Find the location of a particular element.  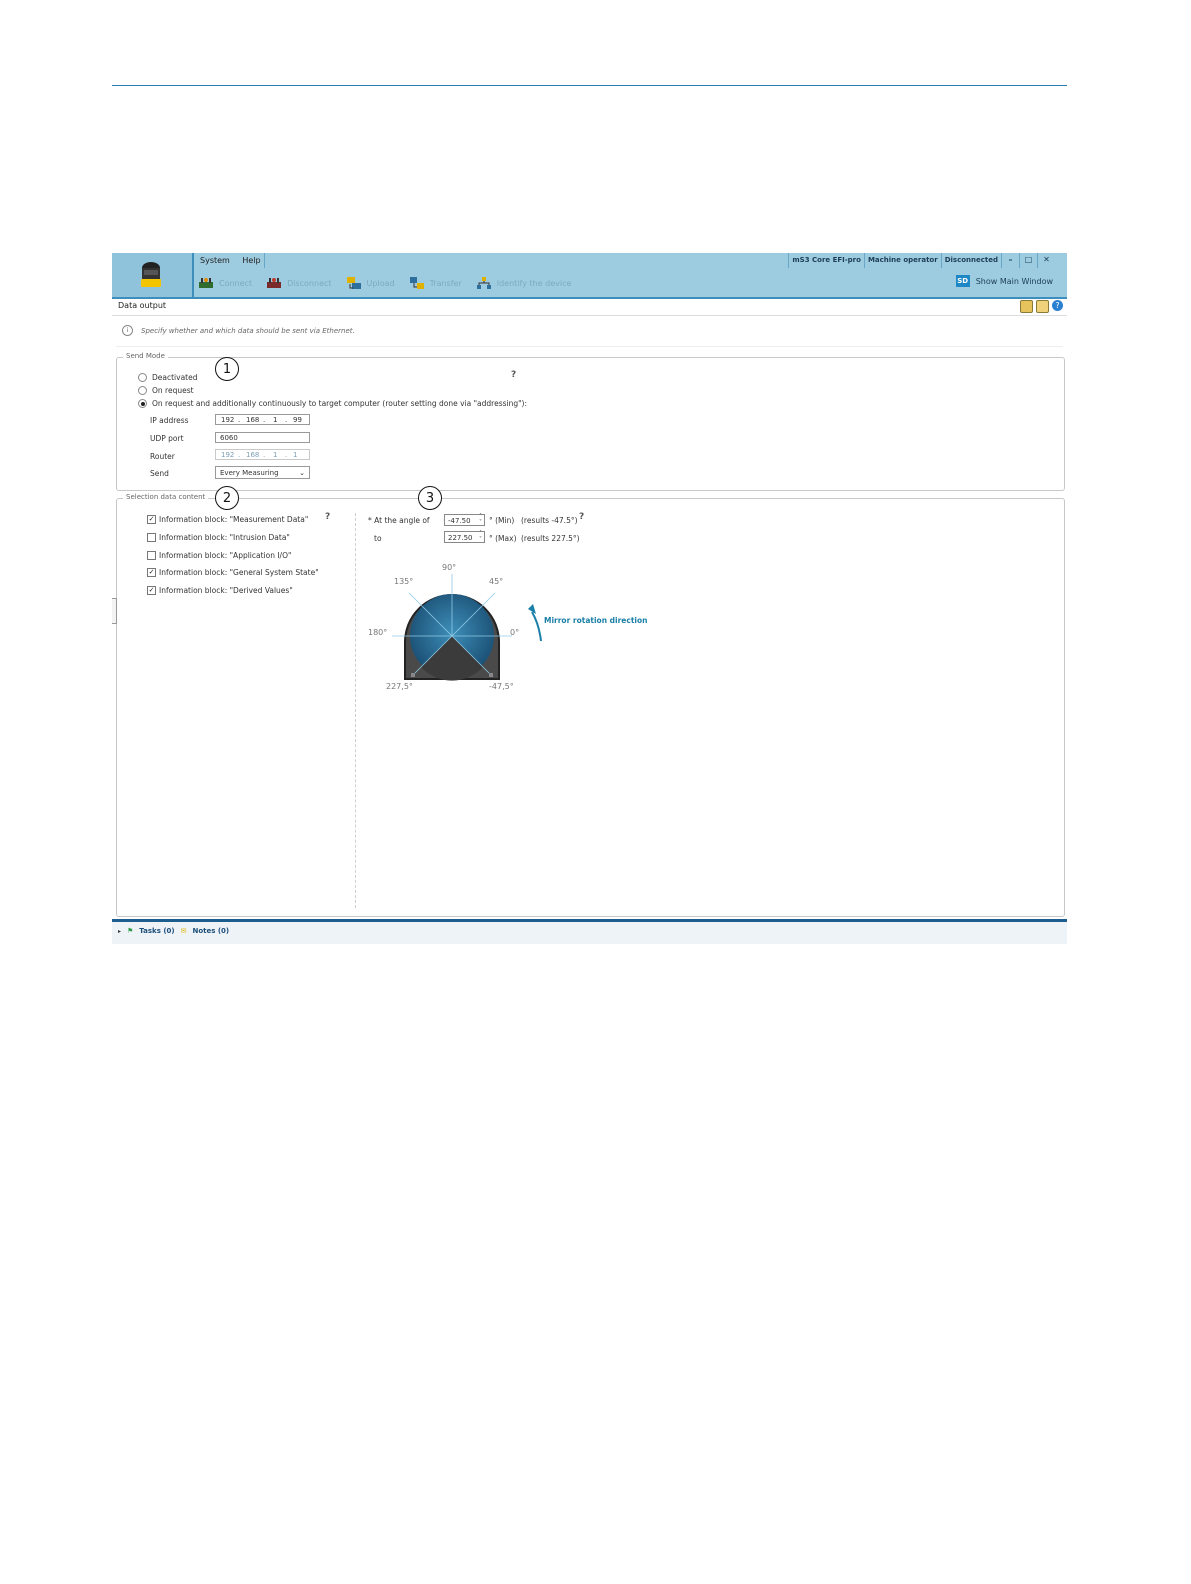

angle-from-input: -47.50 ˄ ˅ is located at coordinates (464, 520).